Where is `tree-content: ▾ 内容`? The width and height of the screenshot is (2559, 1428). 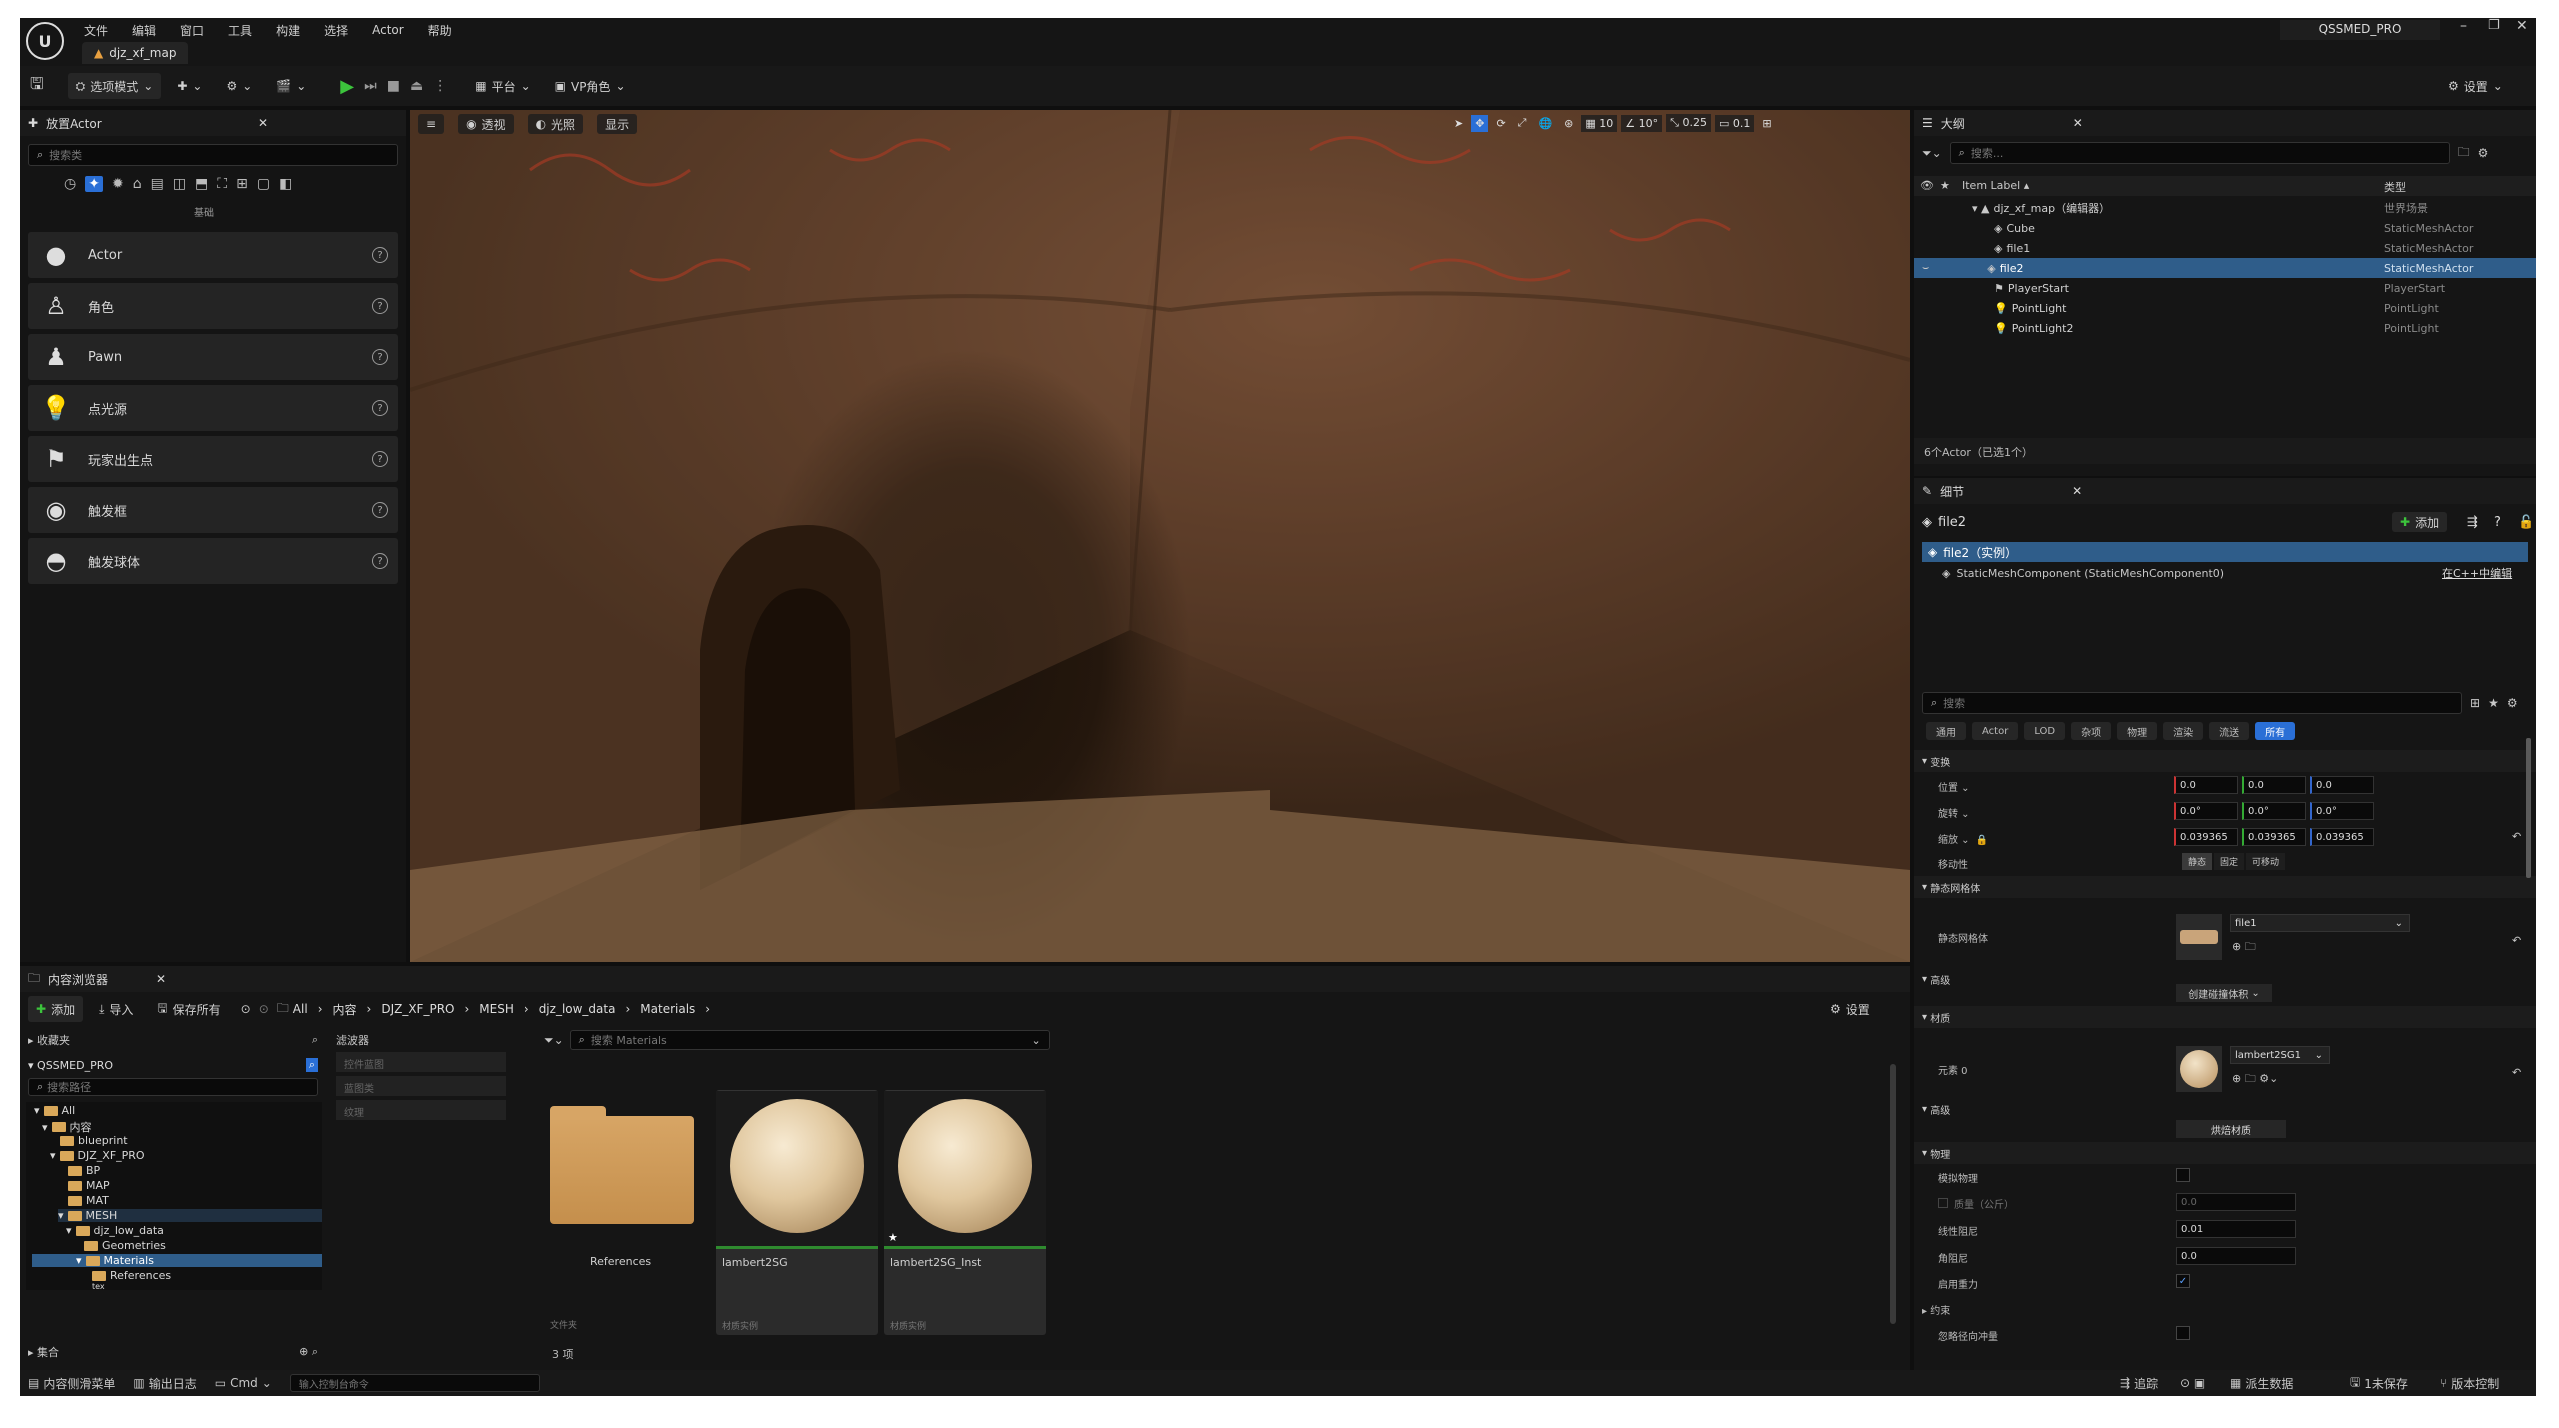 tree-content: ▾ 内容 is located at coordinates (67, 1127).